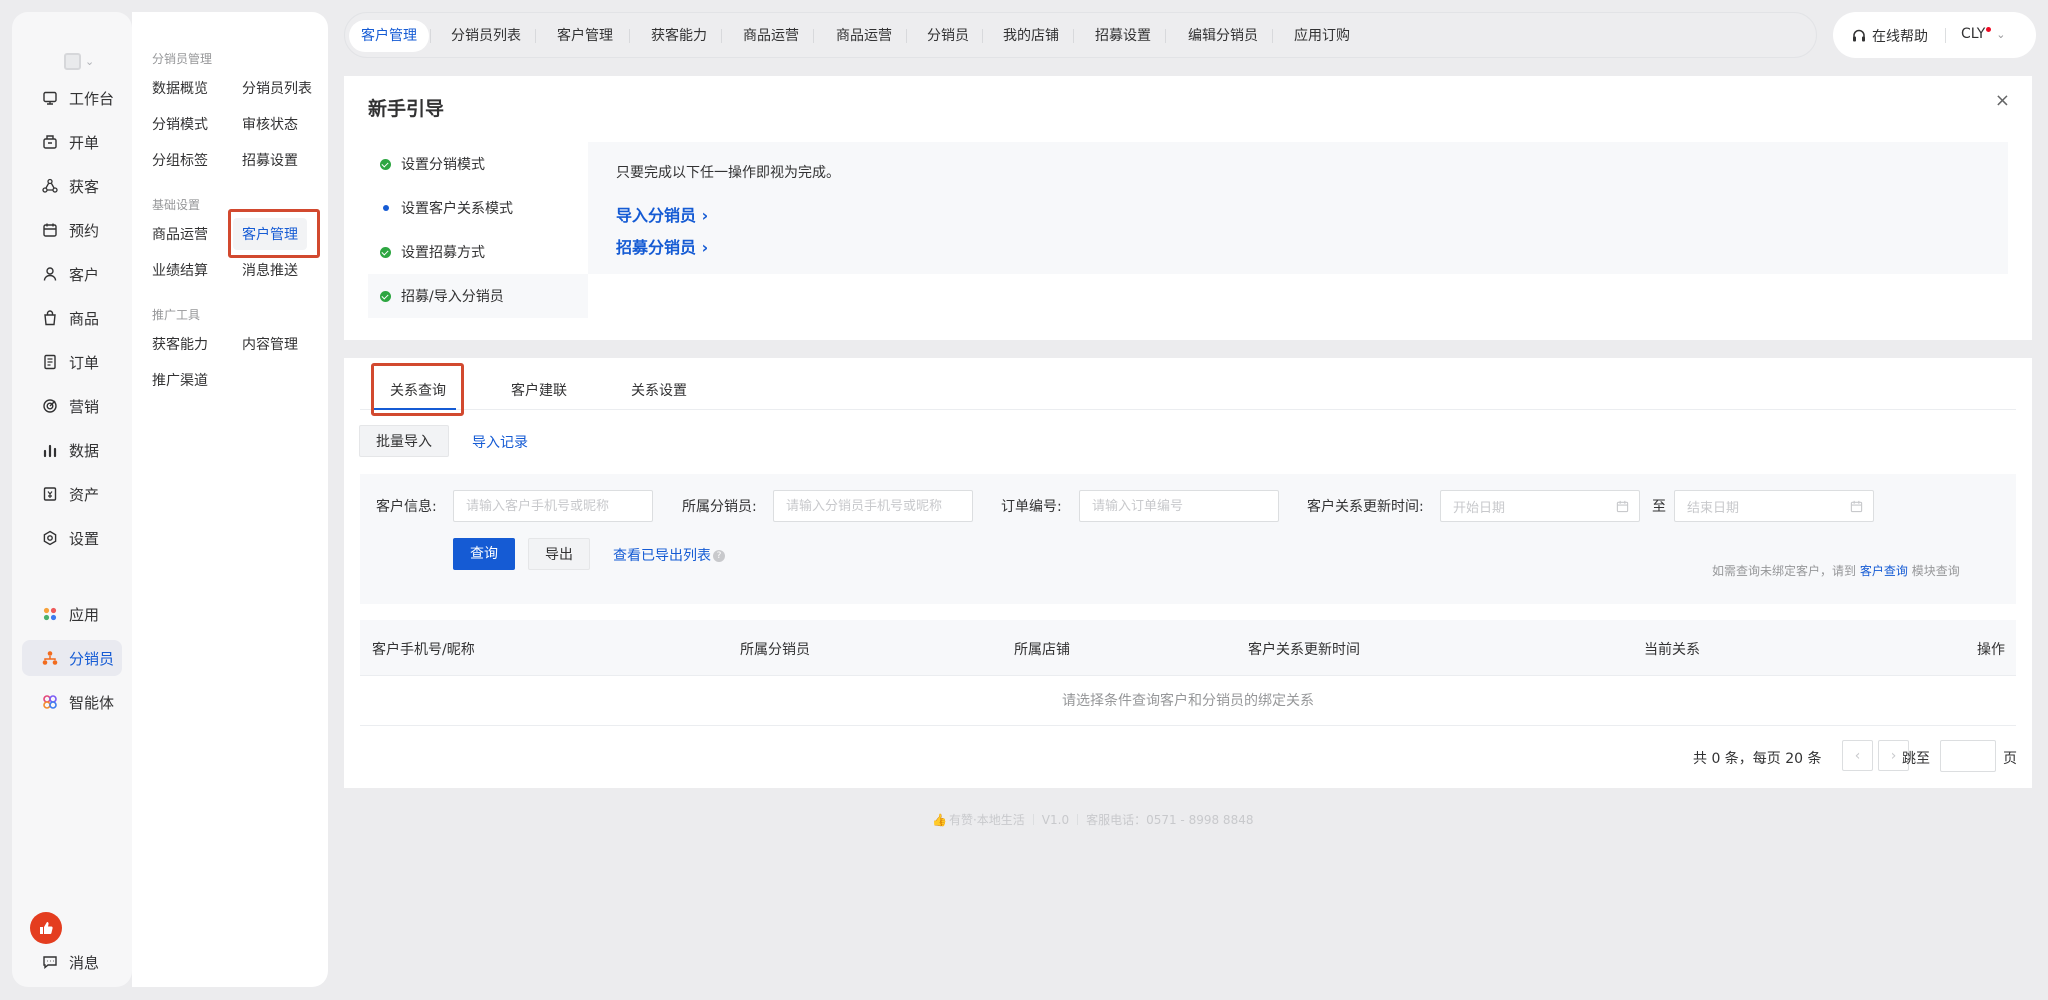 This screenshot has width=2048, height=1000. What do you see at coordinates (478, 208) in the screenshot?
I see `guide-step: 设置客户关系模式` at bounding box center [478, 208].